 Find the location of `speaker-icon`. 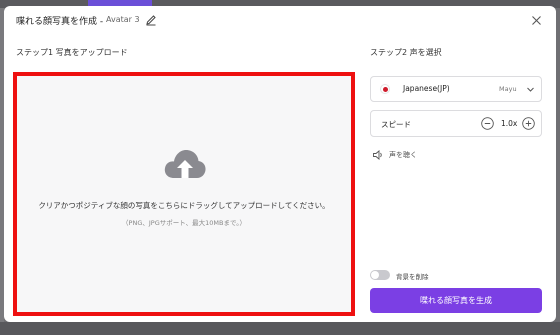

speaker-icon is located at coordinates (377, 155).